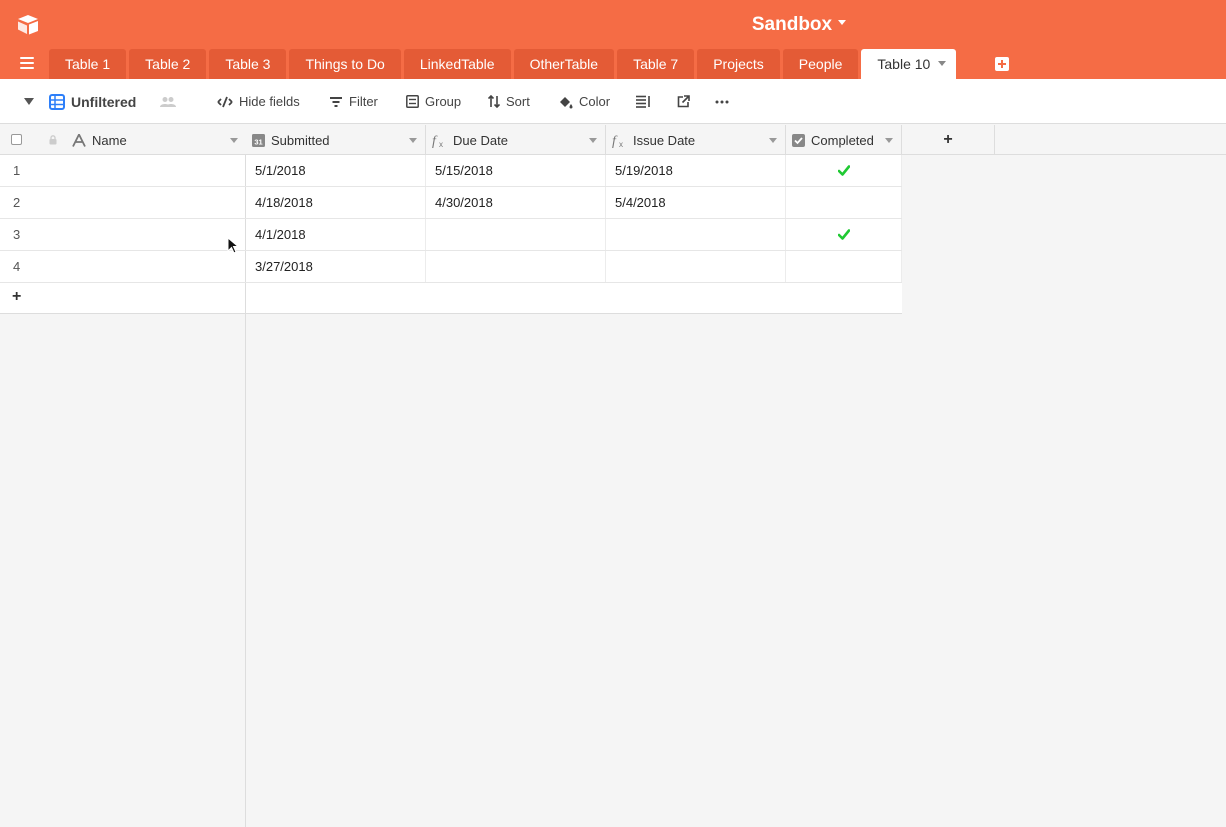  I want to click on text-icon, so click(79, 140).